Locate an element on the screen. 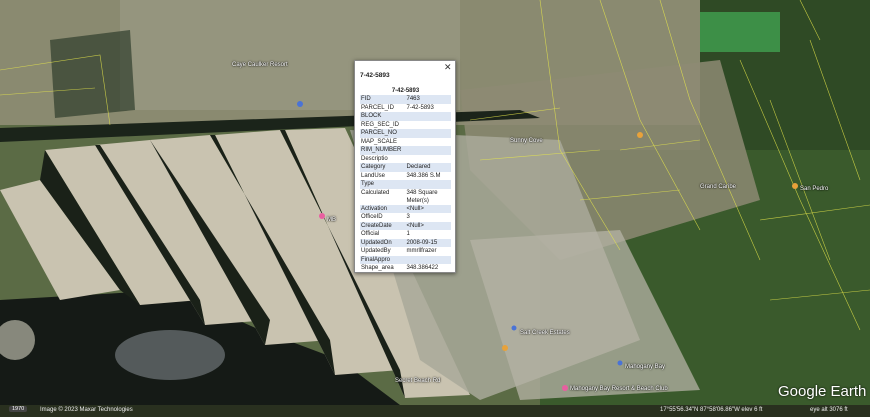  attribute-row: Shape_area 348.386422 is located at coordinates (405, 268).